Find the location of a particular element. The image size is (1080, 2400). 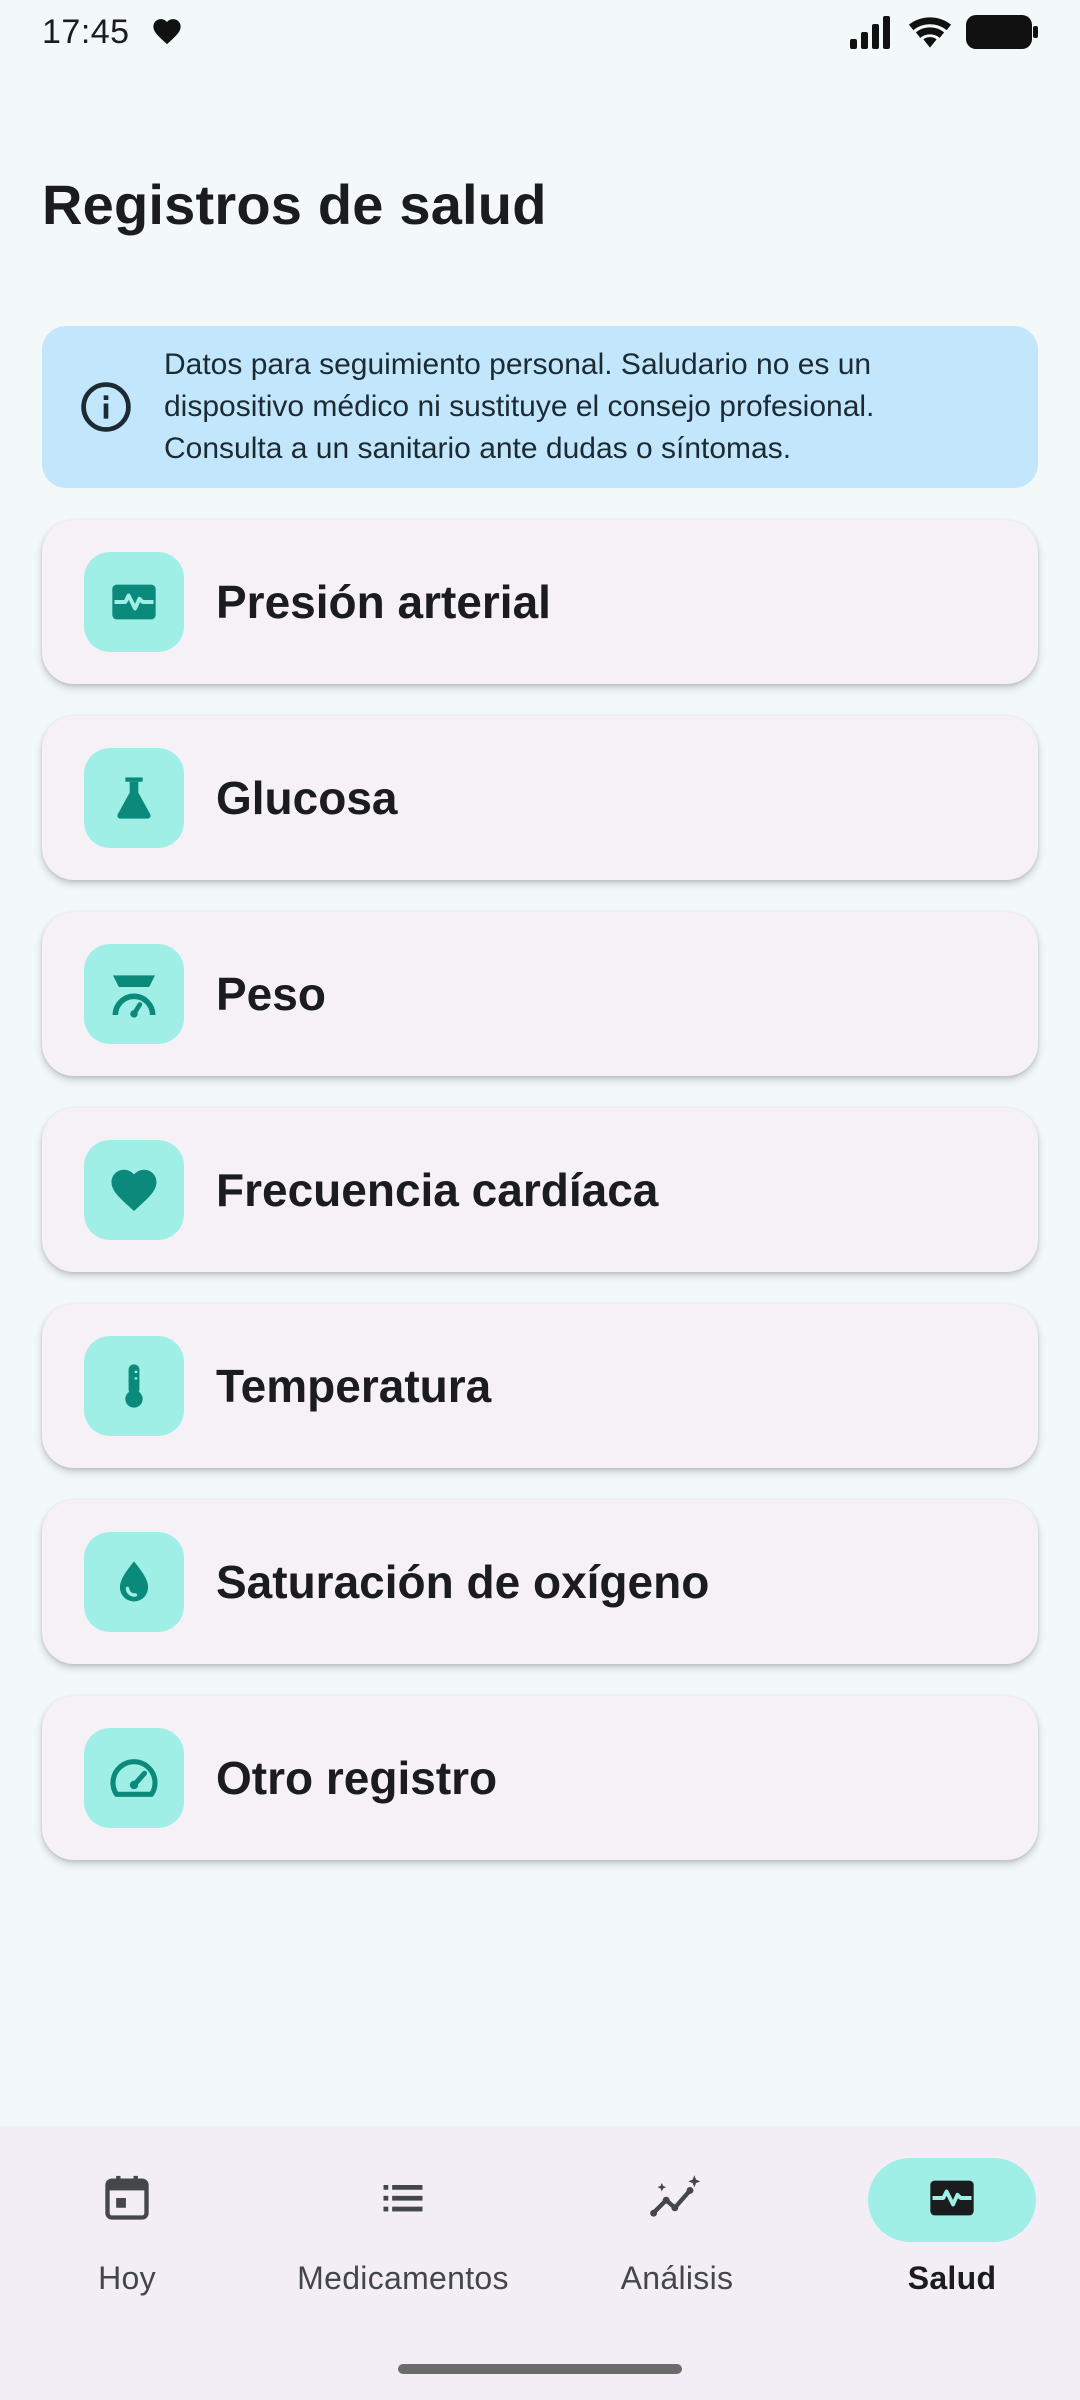

drop-icon is located at coordinates (134, 1582).